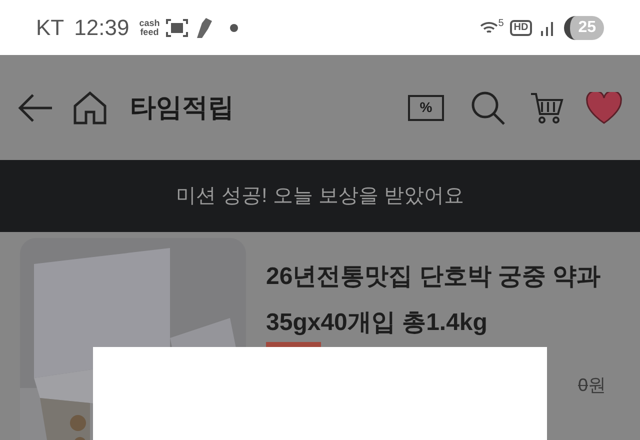 The height and width of the screenshot is (440, 640). What do you see at coordinates (102, 28) in the screenshot?
I see `clock: 12:39` at bounding box center [102, 28].